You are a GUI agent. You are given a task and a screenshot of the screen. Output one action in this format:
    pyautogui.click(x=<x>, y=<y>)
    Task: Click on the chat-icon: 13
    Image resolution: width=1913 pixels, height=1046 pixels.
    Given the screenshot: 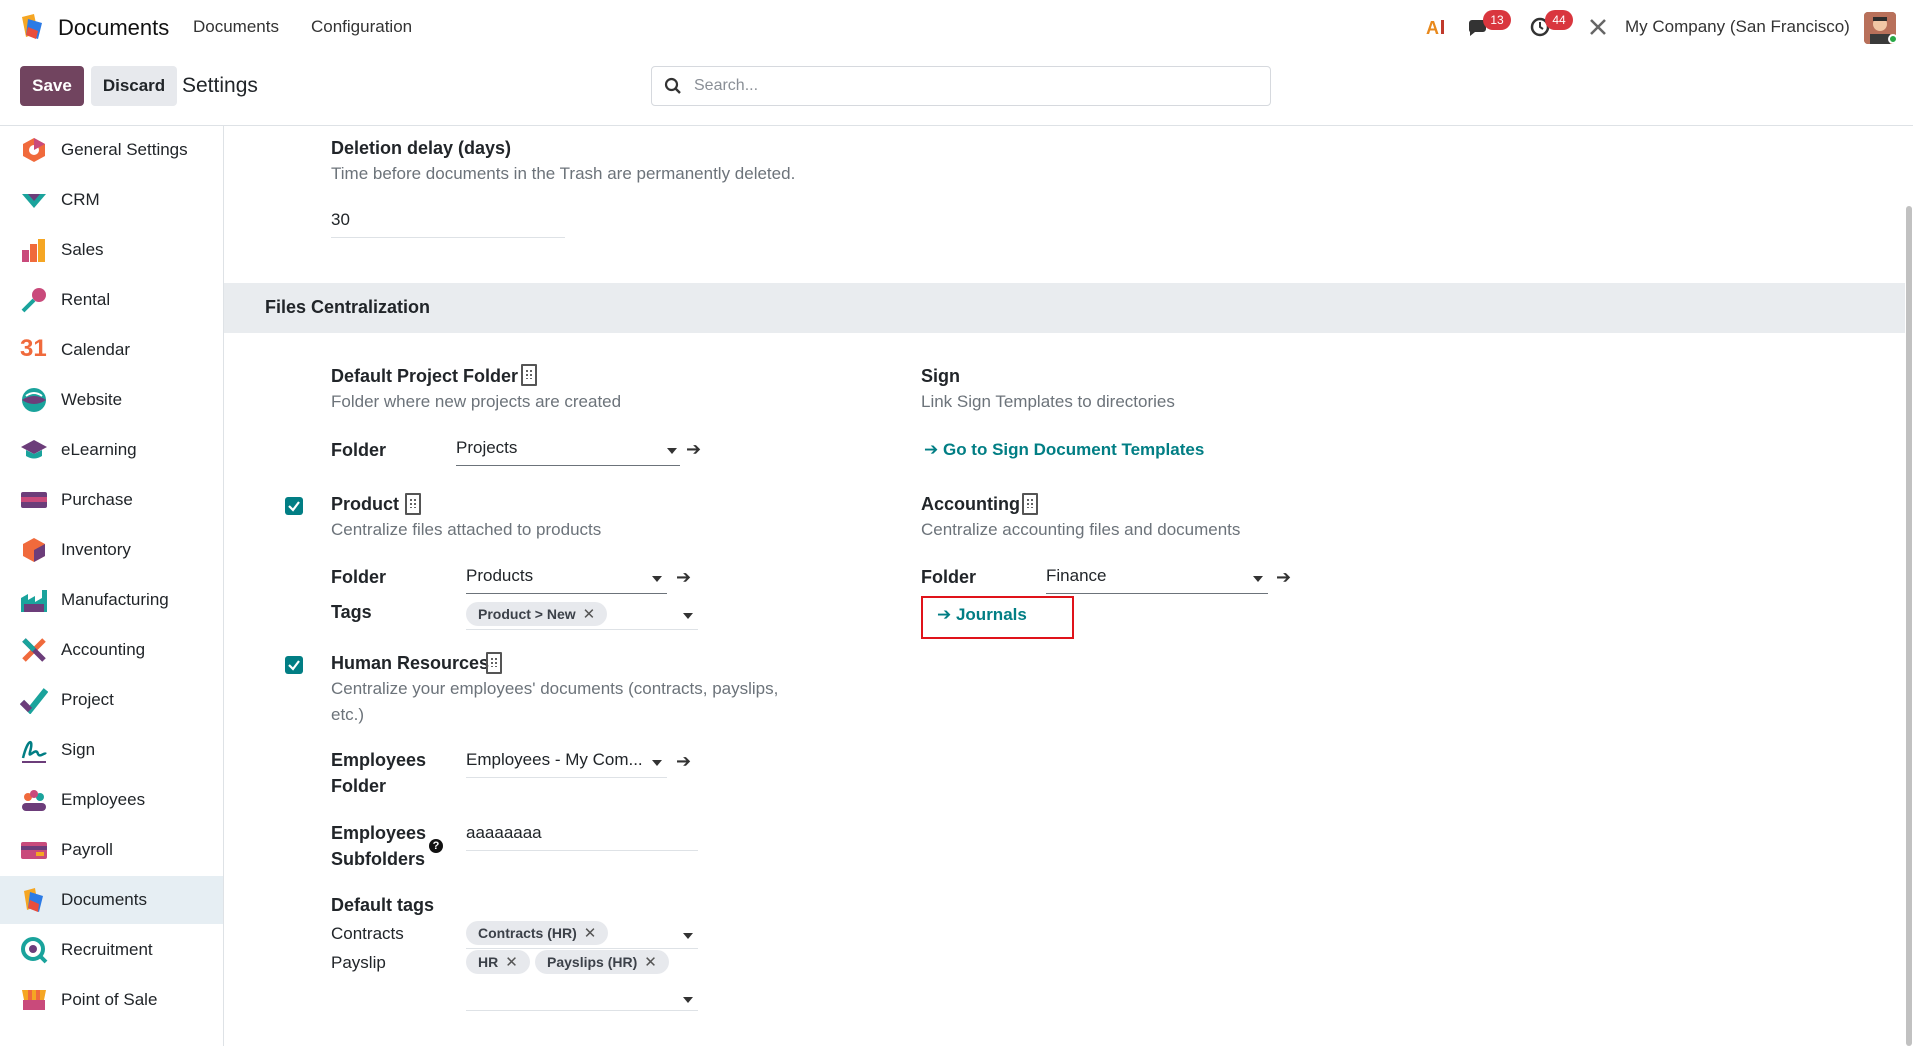 What is the action you would take?
    pyautogui.click(x=1488, y=25)
    